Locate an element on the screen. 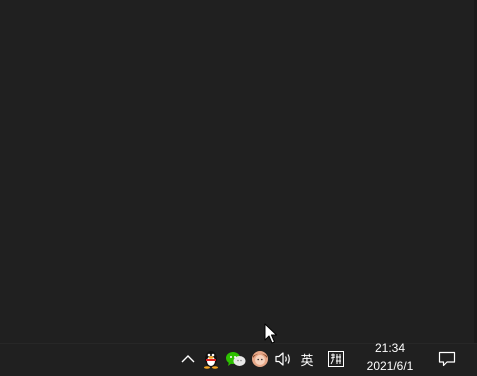  qq-penguin-icon is located at coordinates (211, 360).